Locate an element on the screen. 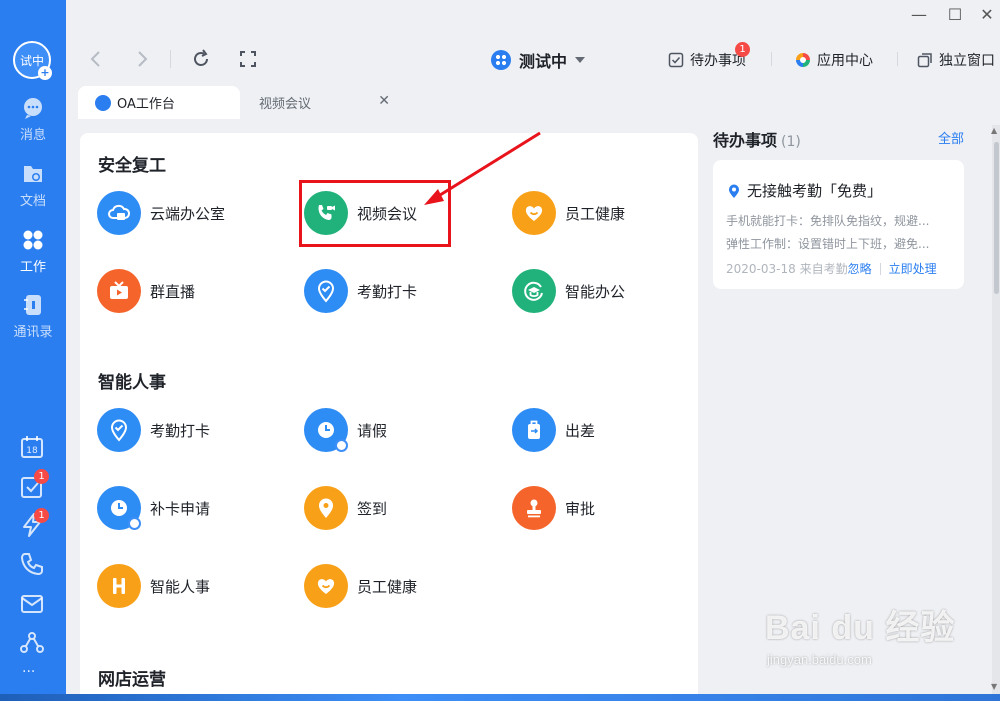 This screenshot has height=701, width=1000. baidu-watermark: Bai du 经验 jingyan.baidu.com is located at coordinates (865, 632).